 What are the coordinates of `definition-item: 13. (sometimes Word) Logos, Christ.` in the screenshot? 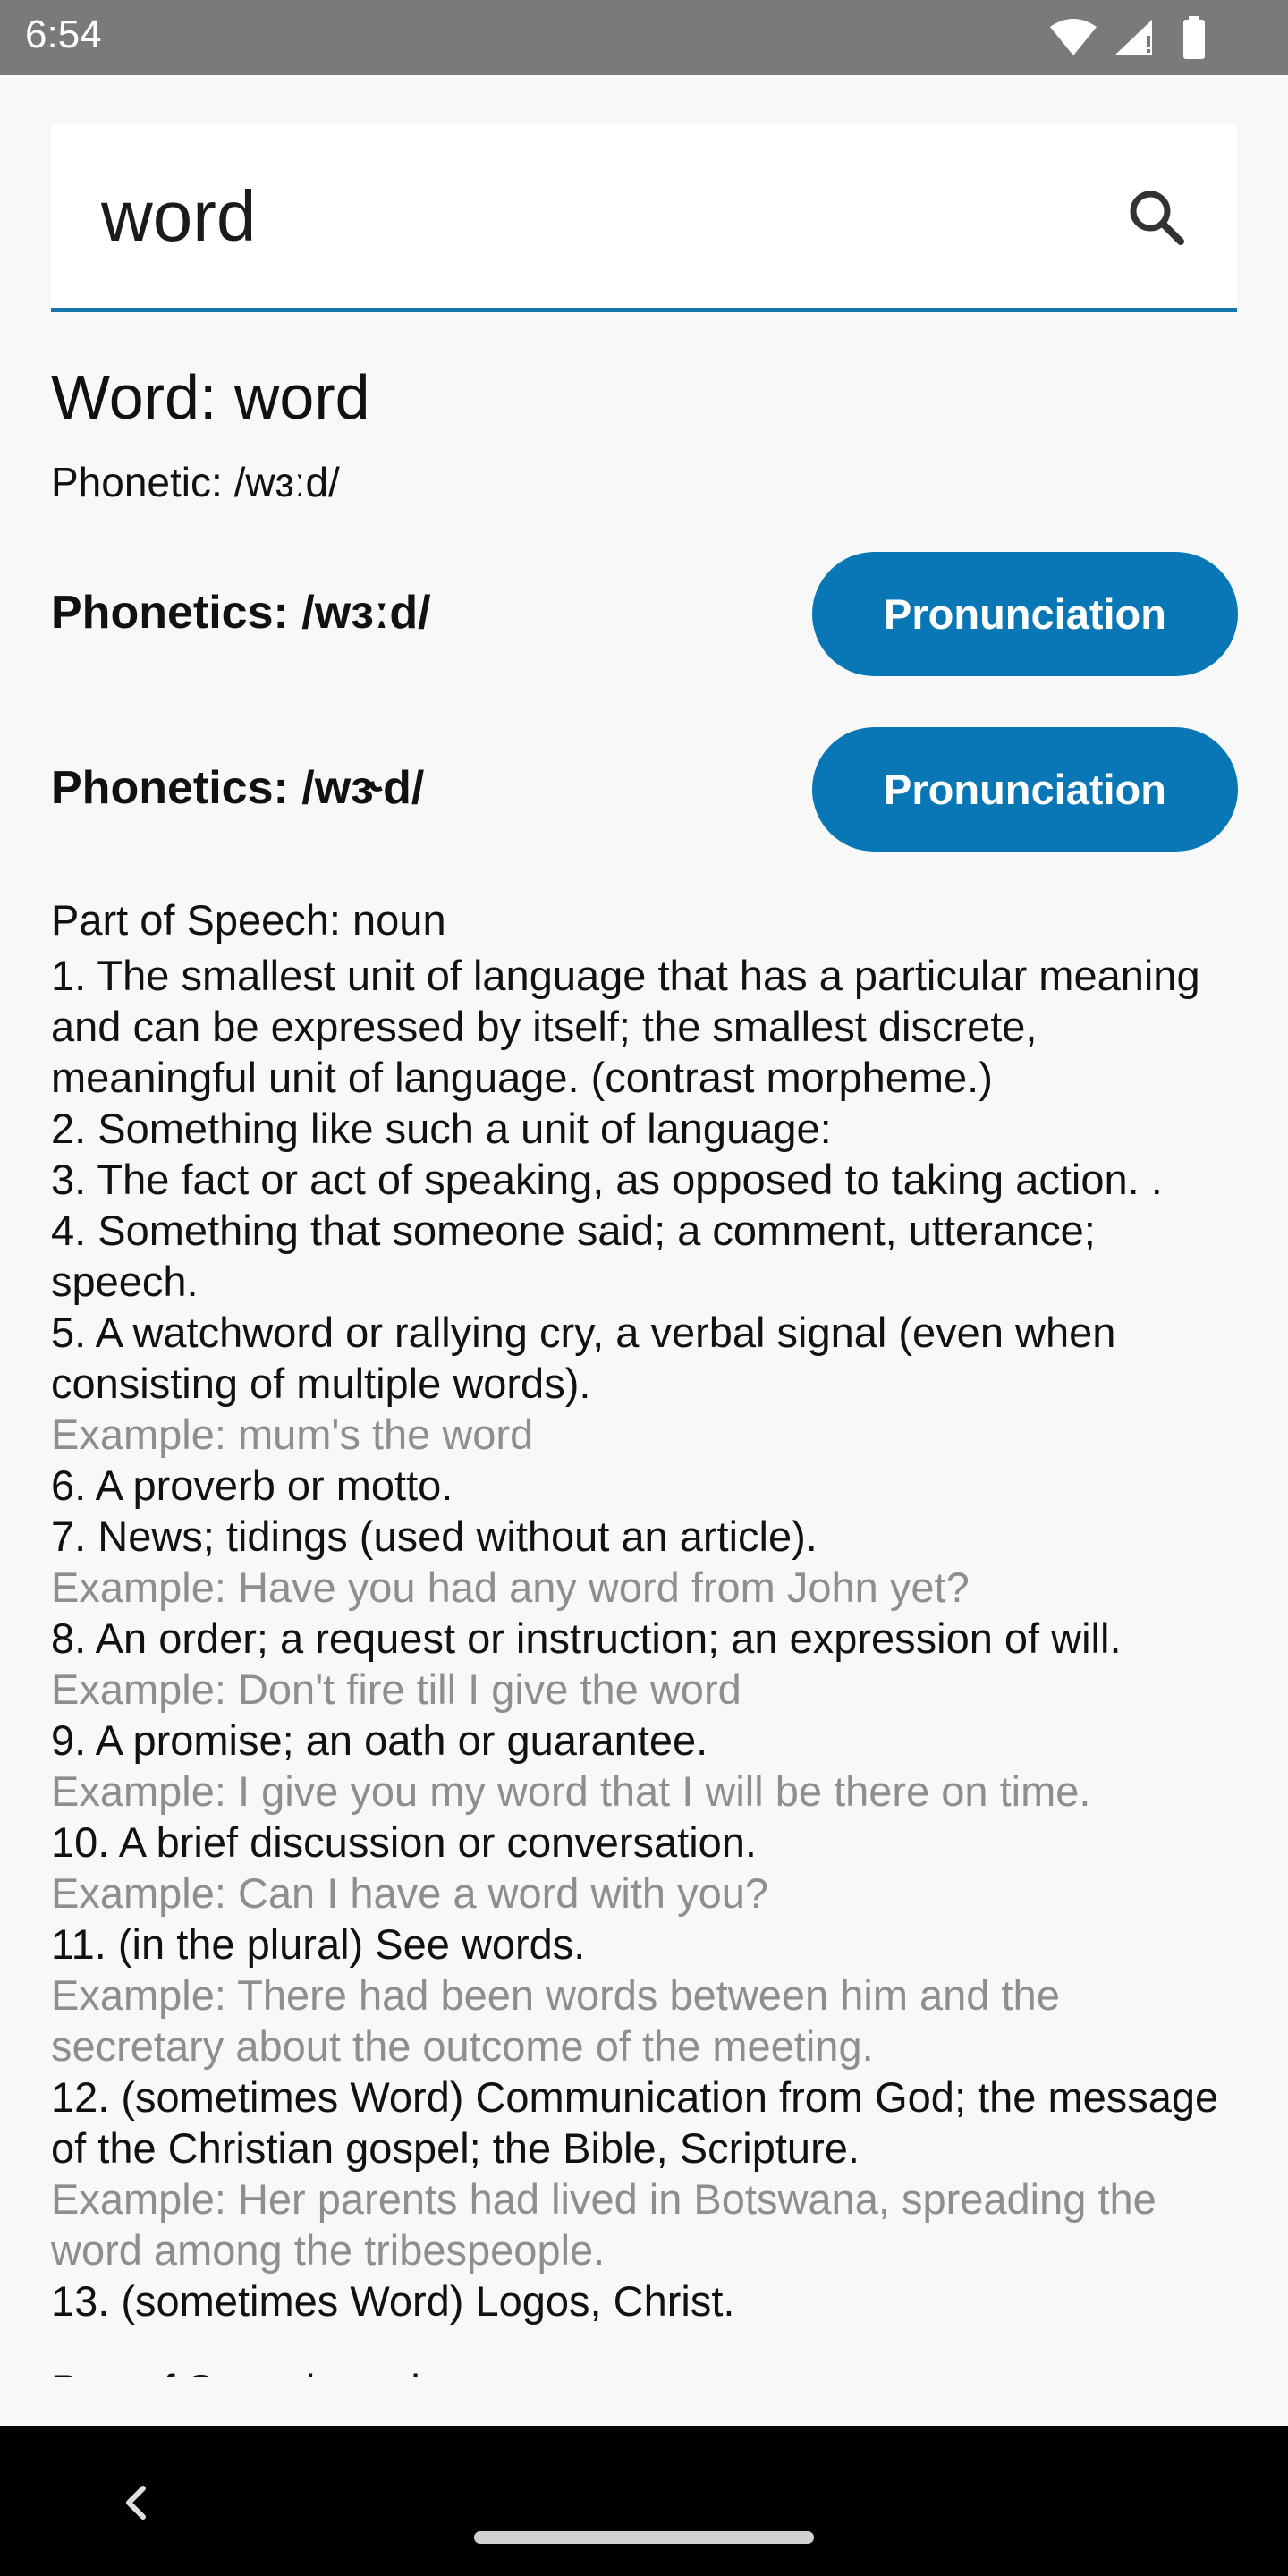 It's located at (393, 2301).